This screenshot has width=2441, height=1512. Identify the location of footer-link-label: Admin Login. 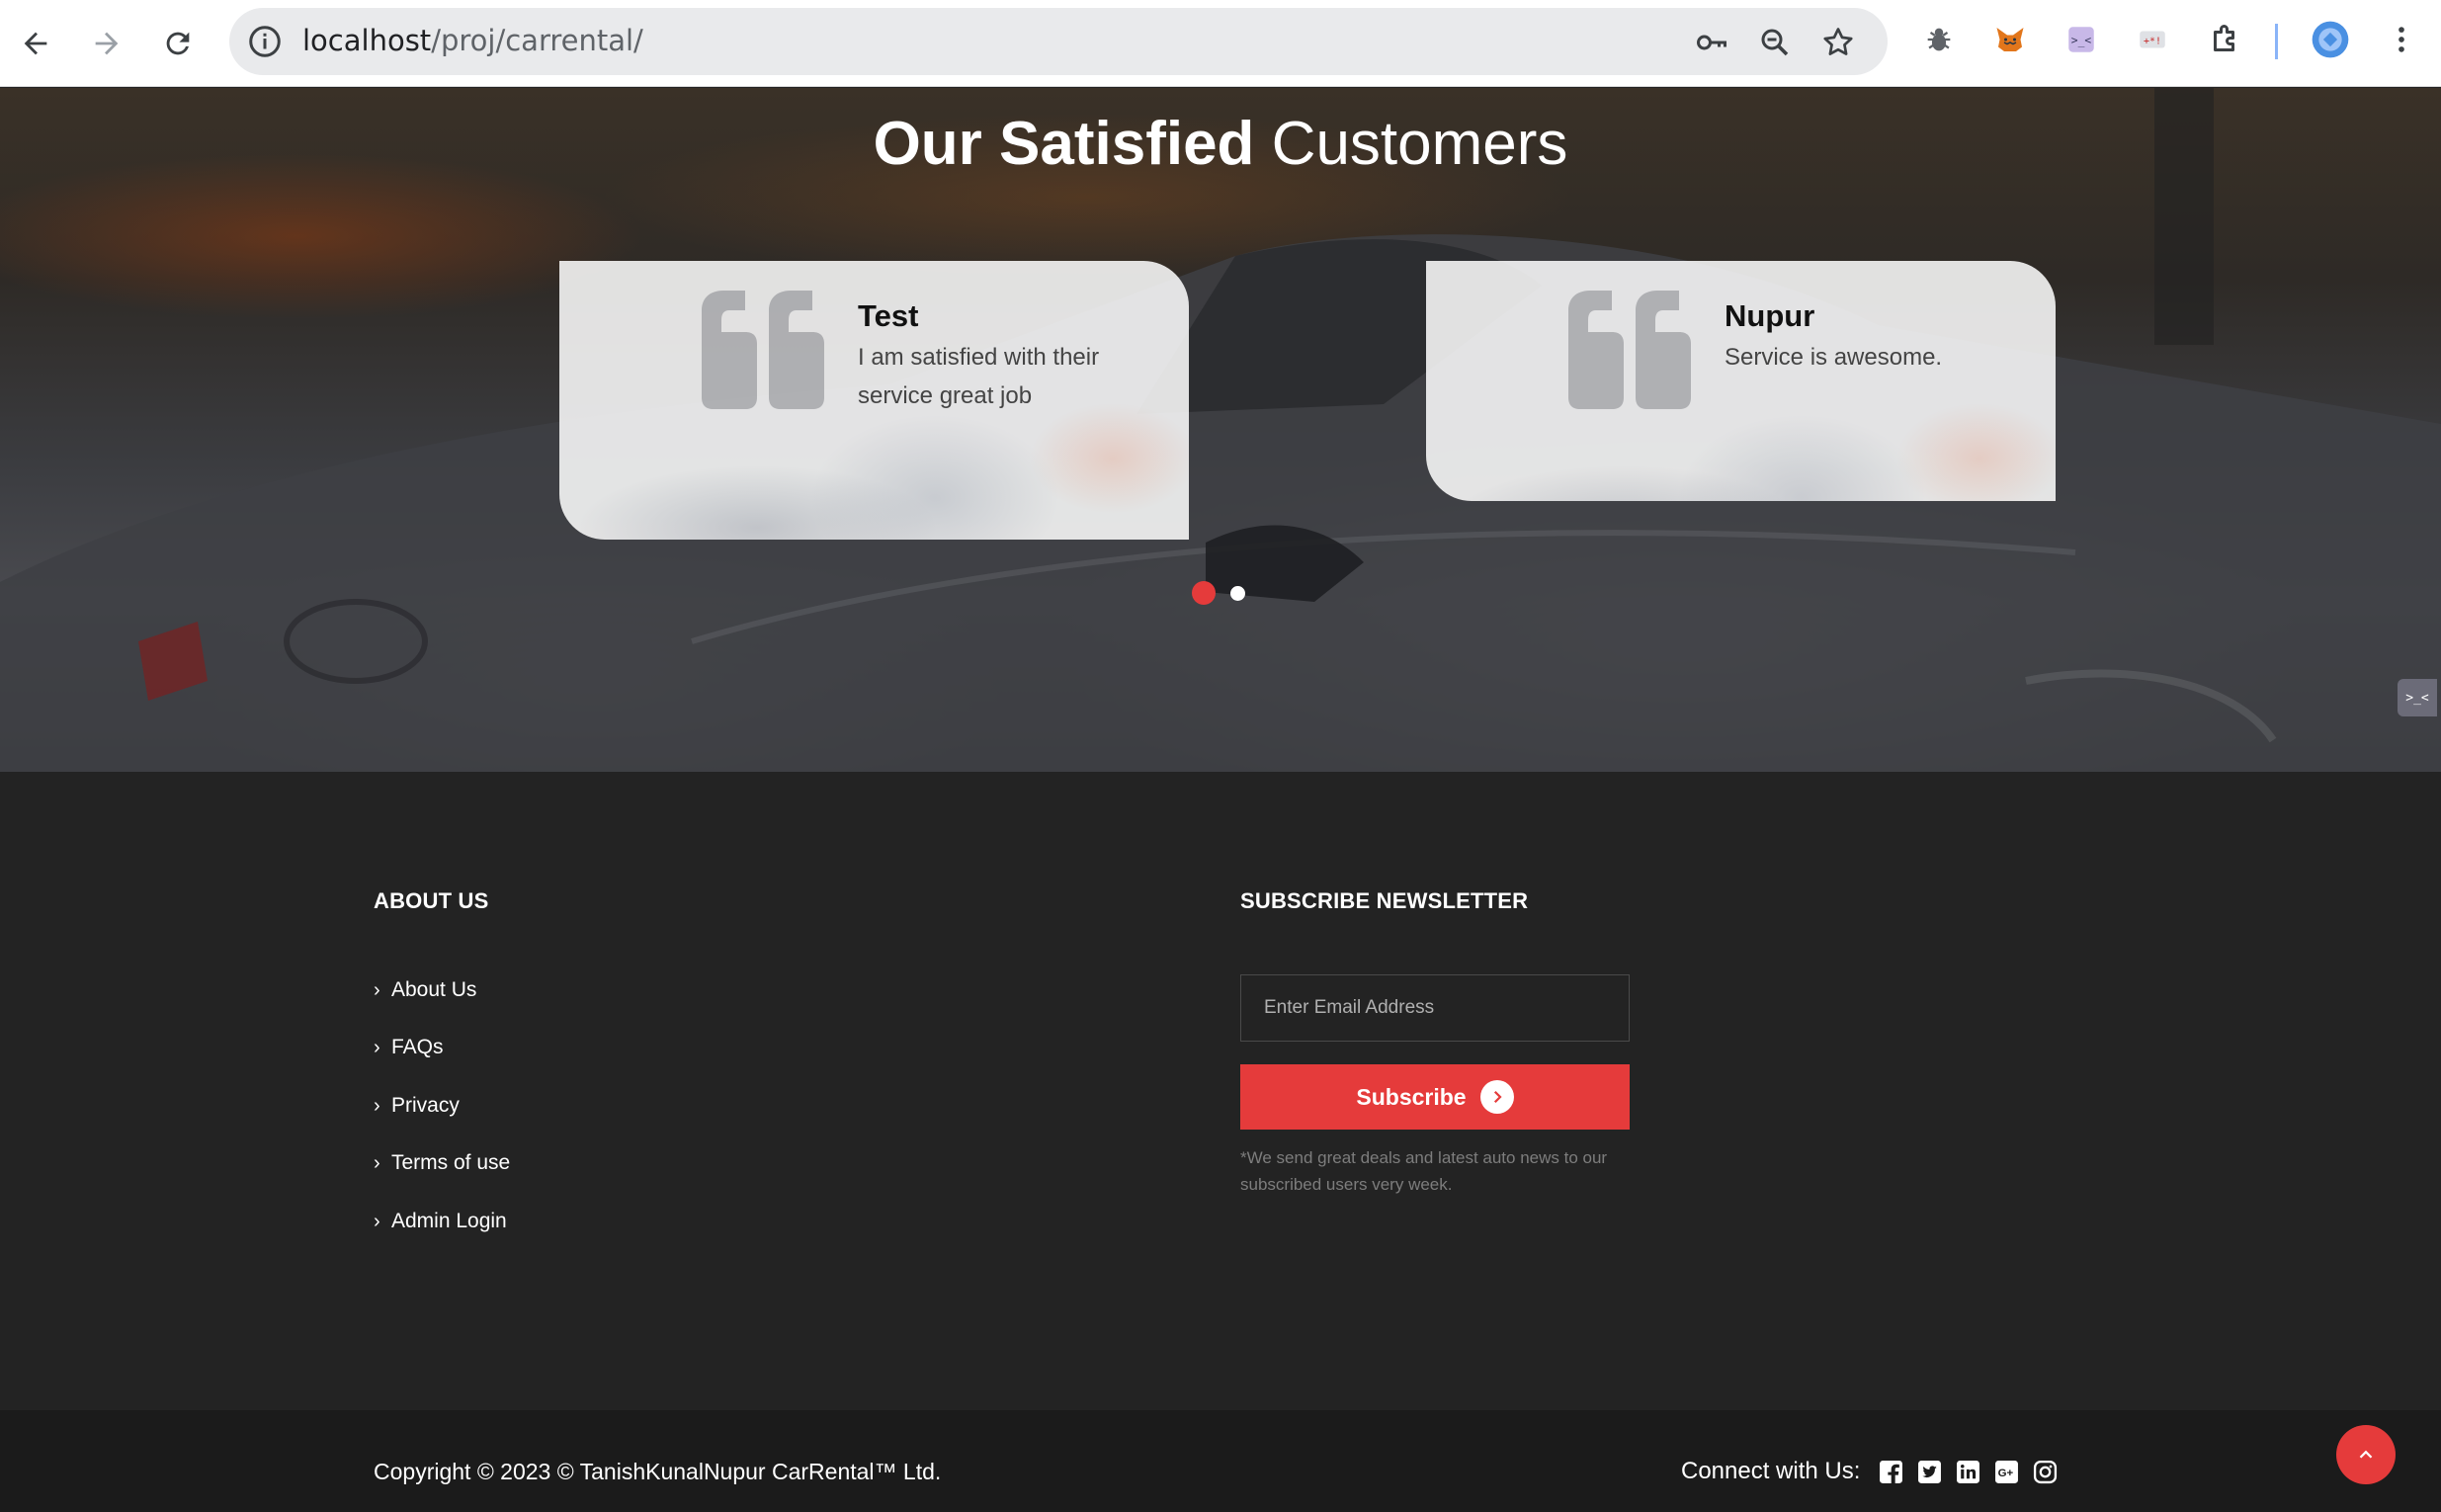
(449, 1221).